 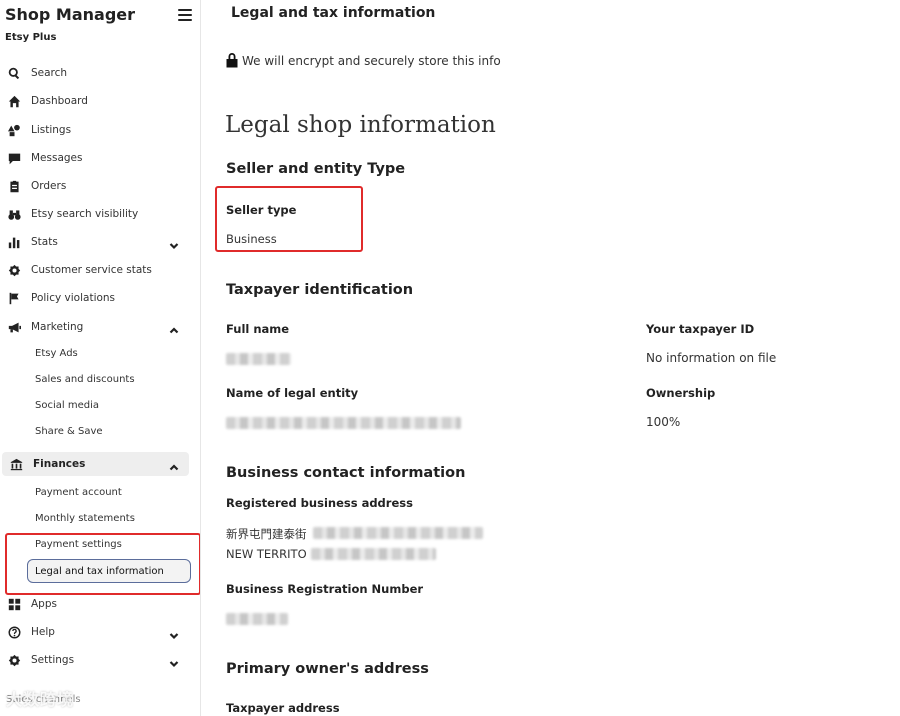 I want to click on sidebar-item-apps: Apps, so click(x=95, y=604).